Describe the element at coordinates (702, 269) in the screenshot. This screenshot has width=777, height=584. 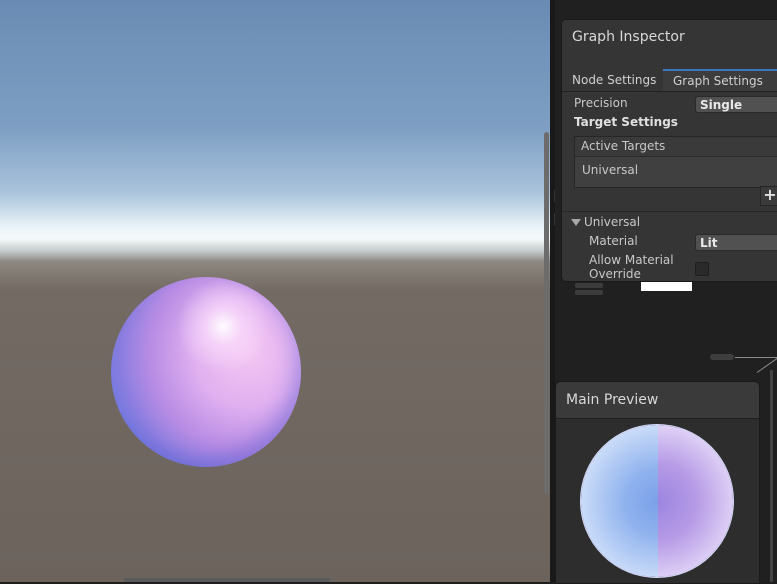
I see `allow-override-checkbox` at that location.